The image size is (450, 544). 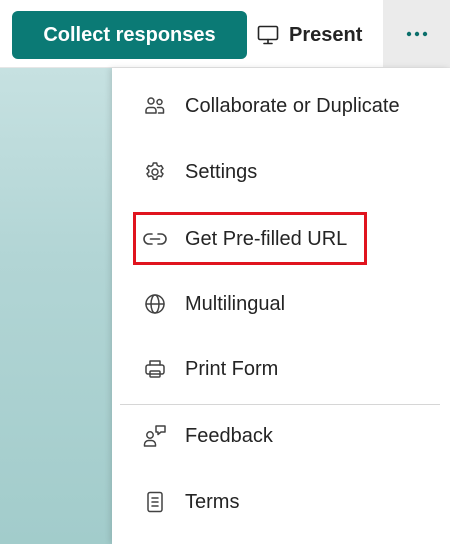 What do you see at coordinates (268, 35) in the screenshot?
I see `monitor-icon` at bounding box center [268, 35].